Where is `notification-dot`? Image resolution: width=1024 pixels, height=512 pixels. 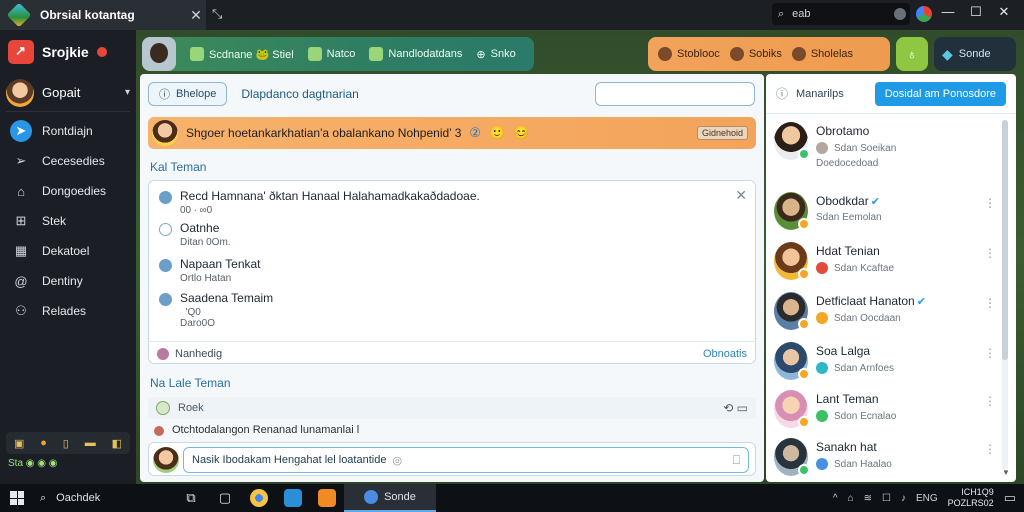 notification-dot is located at coordinates (101, 52).